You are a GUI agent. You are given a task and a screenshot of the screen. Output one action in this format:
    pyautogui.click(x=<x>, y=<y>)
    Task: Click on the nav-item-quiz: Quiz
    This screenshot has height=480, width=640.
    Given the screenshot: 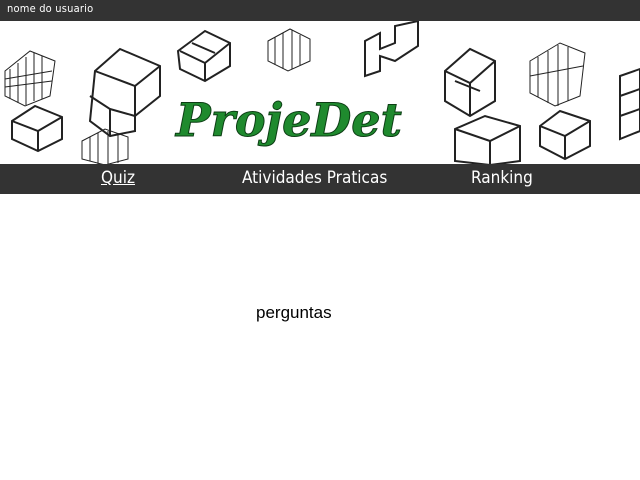 What is the action you would take?
    pyautogui.click(x=118, y=178)
    